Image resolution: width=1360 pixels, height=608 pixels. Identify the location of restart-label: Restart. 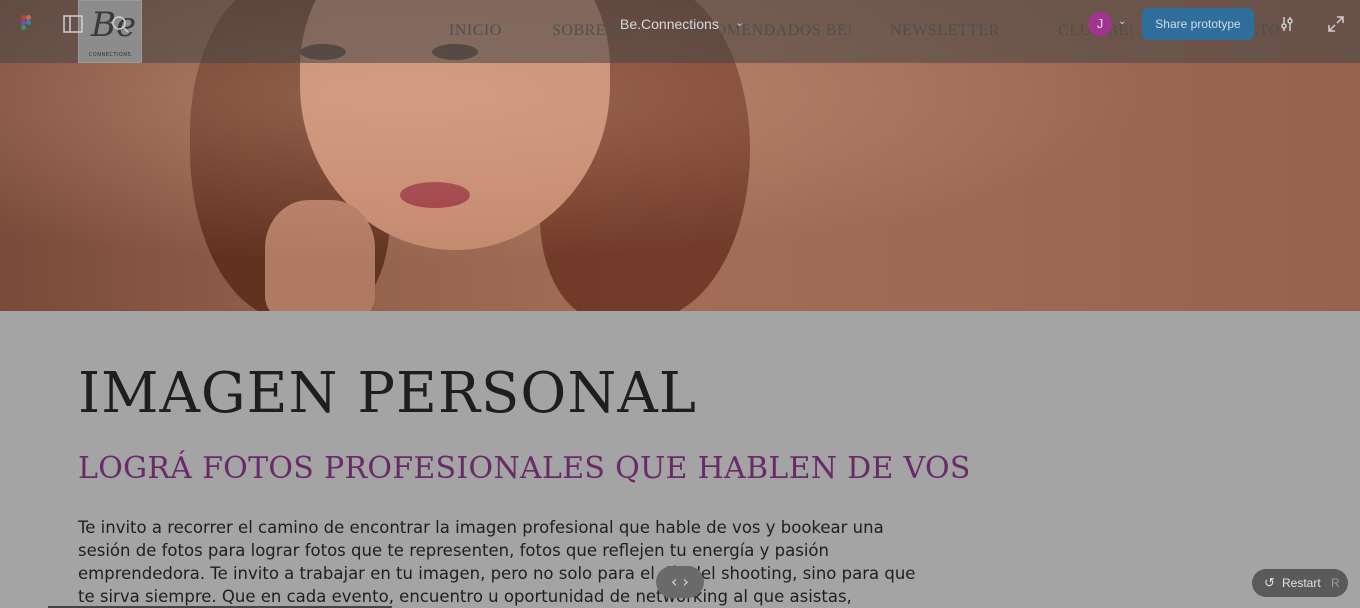
(1301, 583).